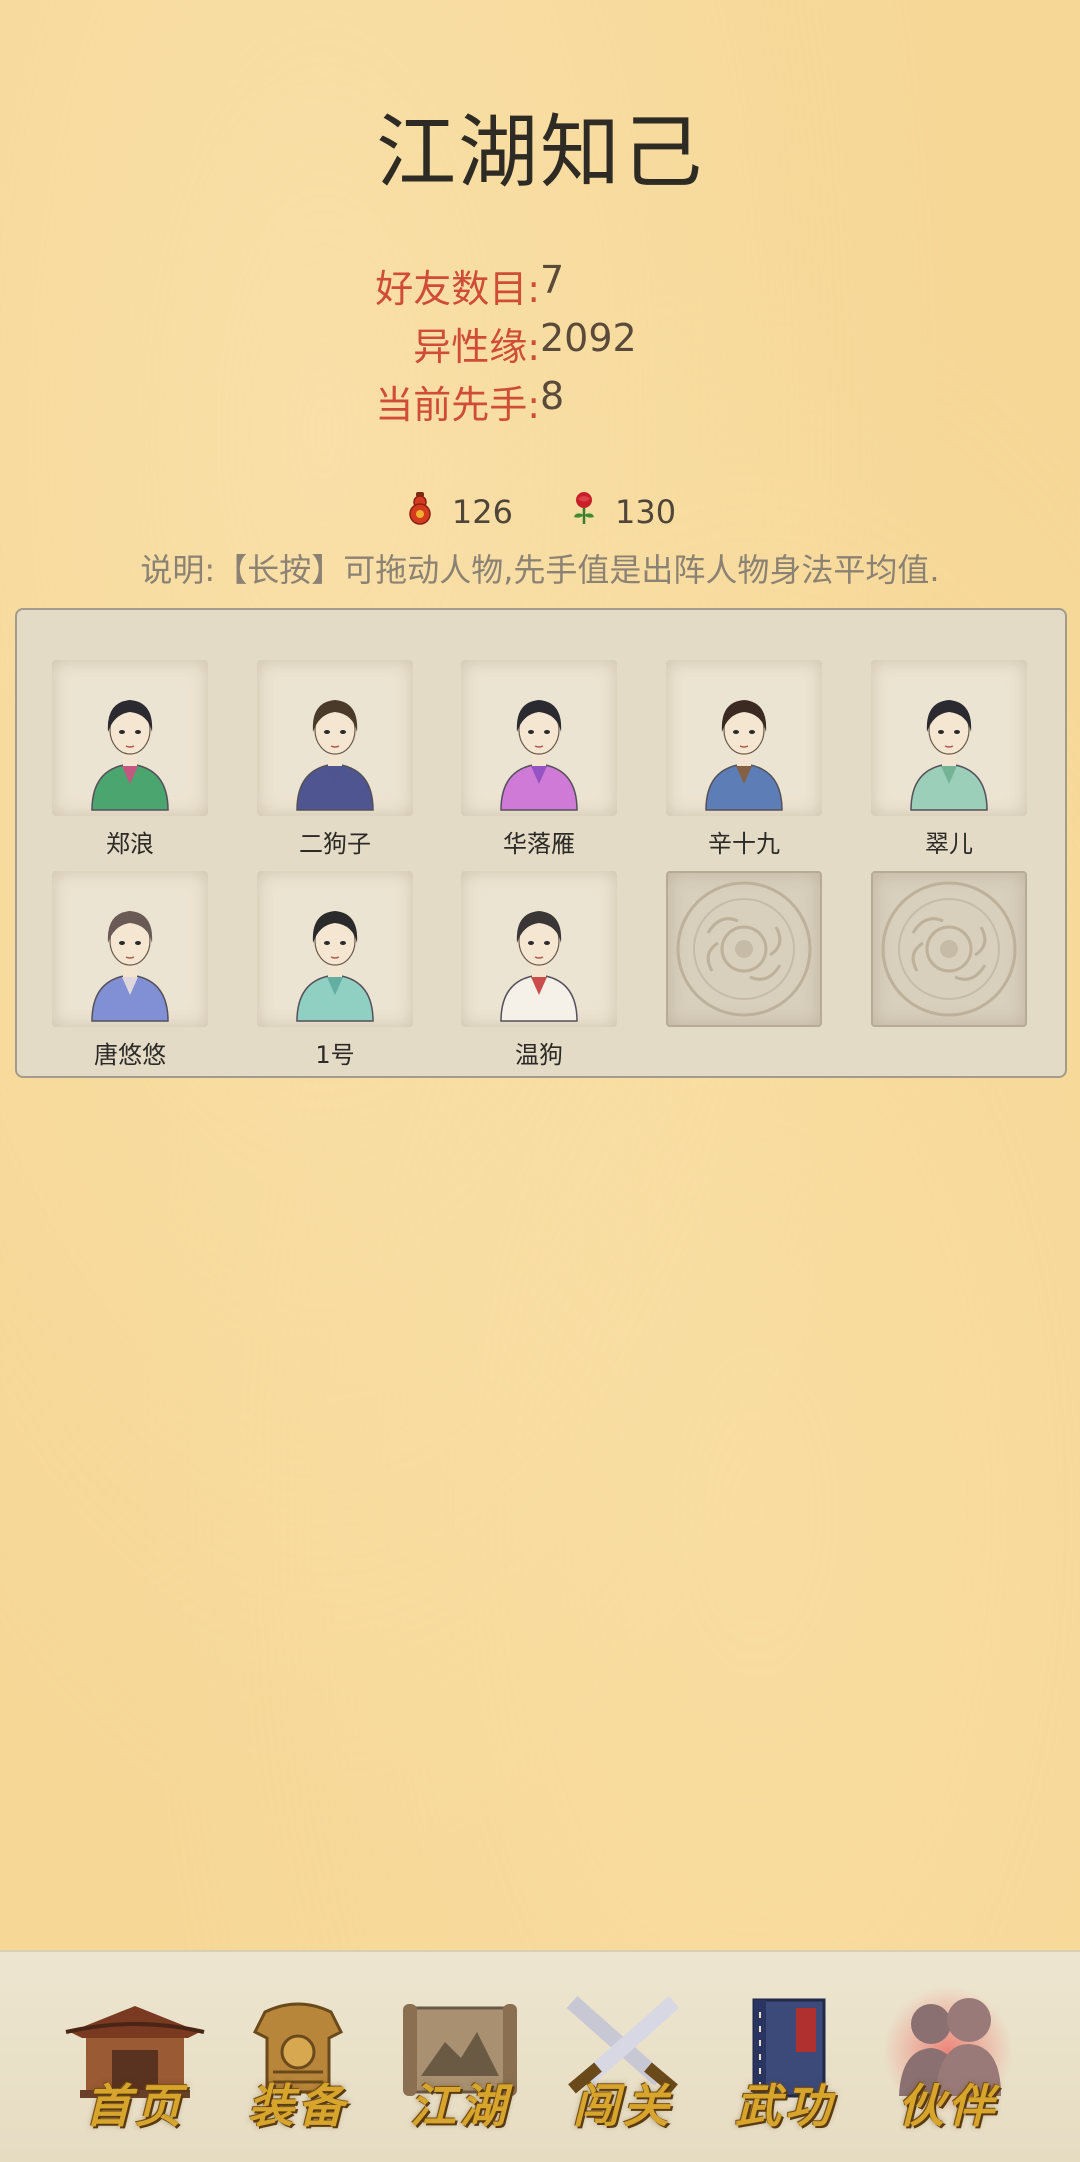 Image resolution: width=1080 pixels, height=2162 pixels. I want to click on initiative-row: 当前先手: 8, so click(540, 402).